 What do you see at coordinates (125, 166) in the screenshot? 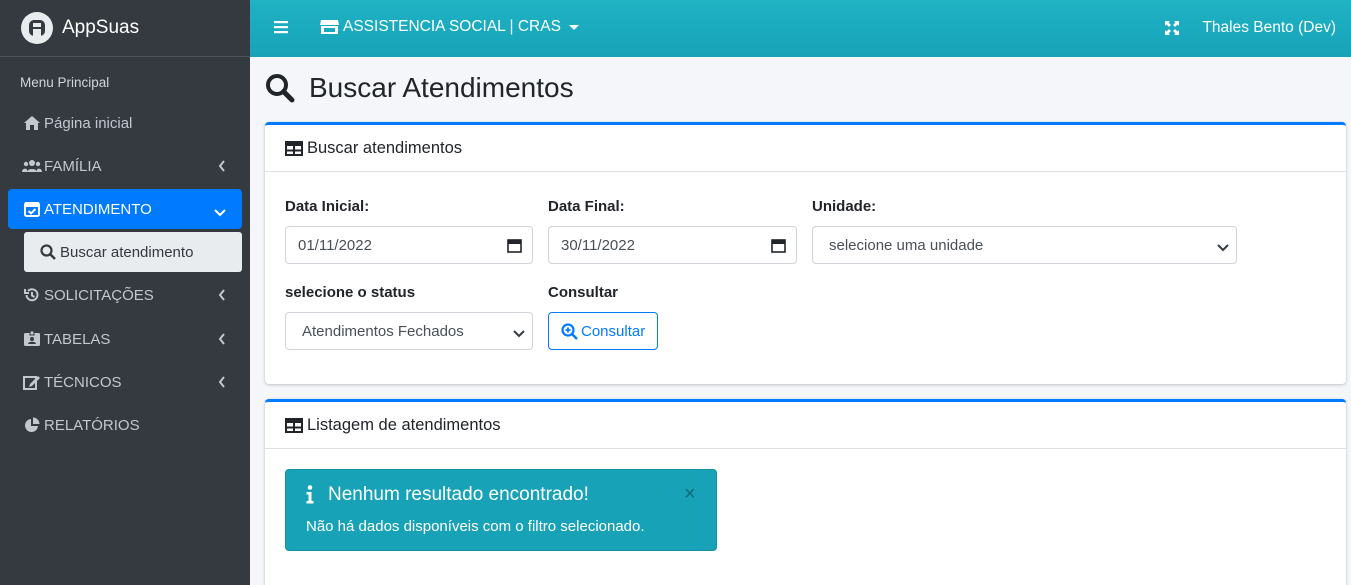
I see `sidebar-item-familia: FAMÍLIA` at bounding box center [125, 166].